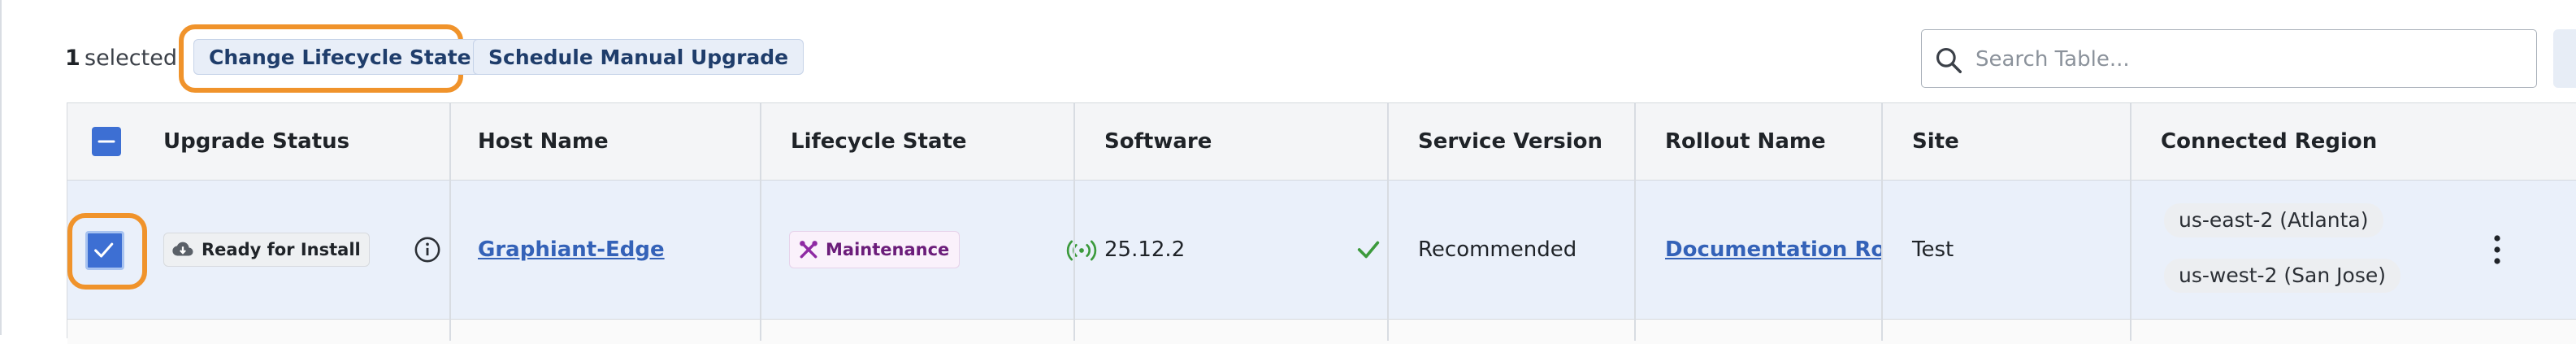 This screenshot has width=2576, height=344. Describe the element at coordinates (2497, 249) in the screenshot. I see `row-actions-icon` at that location.